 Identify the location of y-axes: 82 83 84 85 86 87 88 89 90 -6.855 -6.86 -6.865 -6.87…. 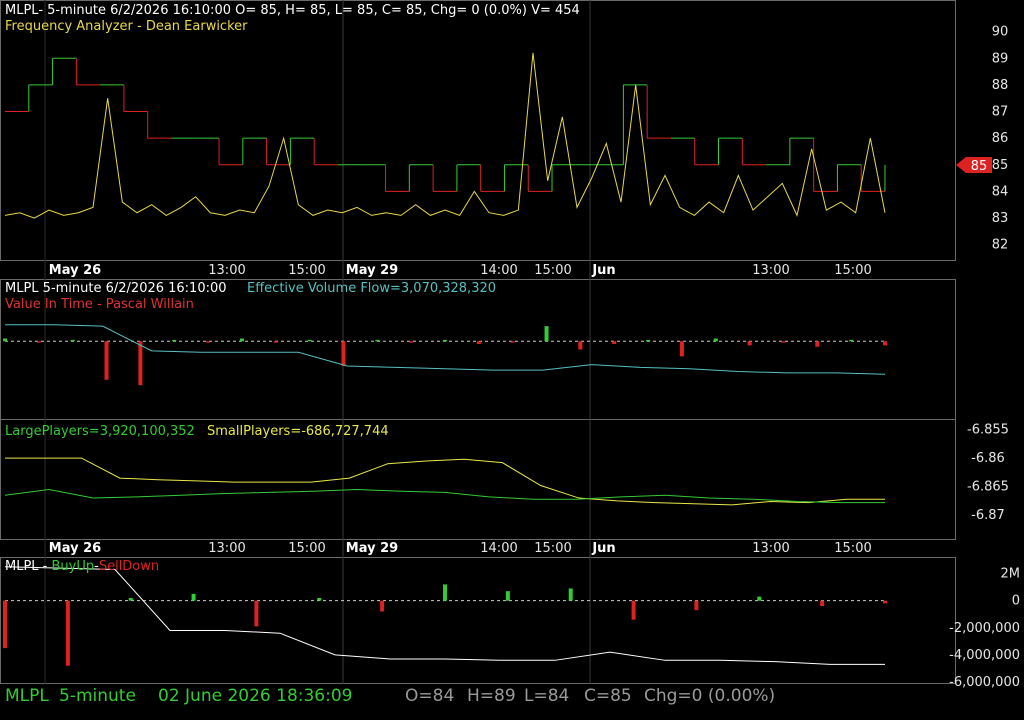
(984, 357).